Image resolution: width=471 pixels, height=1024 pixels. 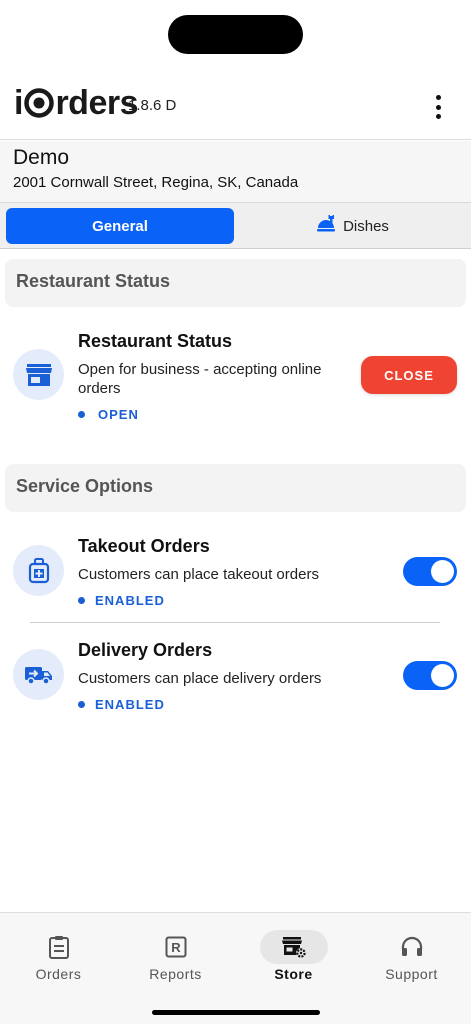 What do you see at coordinates (411, 974) in the screenshot?
I see `nav-support-label: Support` at bounding box center [411, 974].